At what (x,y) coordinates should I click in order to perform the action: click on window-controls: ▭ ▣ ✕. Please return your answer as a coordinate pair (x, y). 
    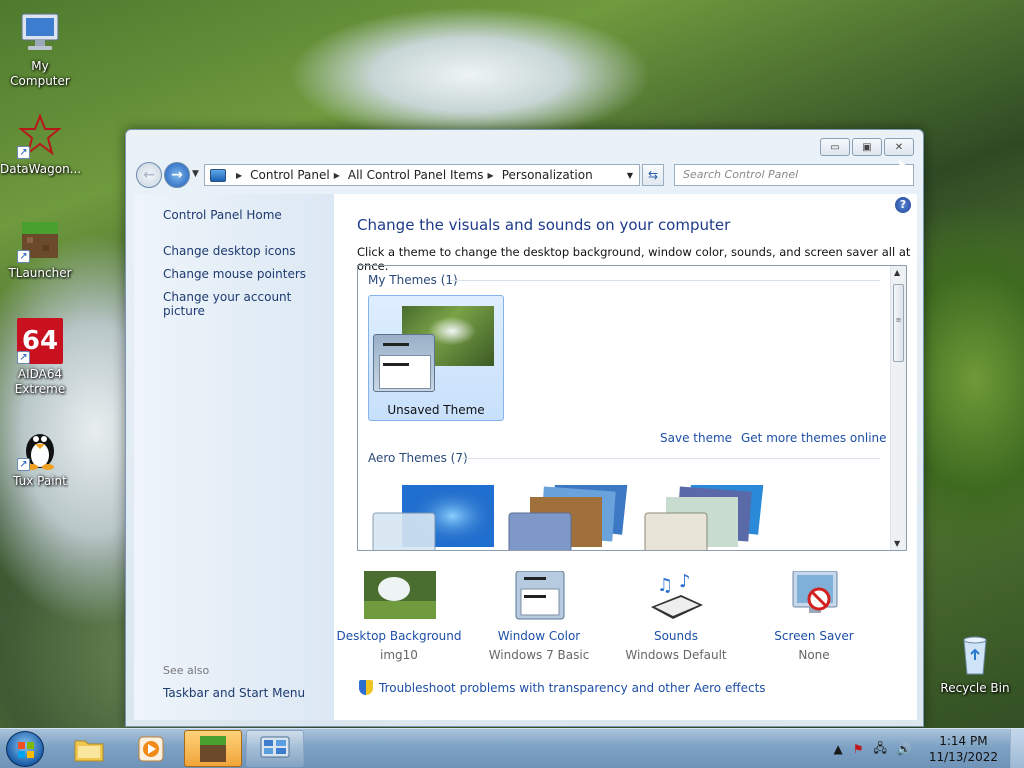
    Looking at the image, I should click on (867, 147).